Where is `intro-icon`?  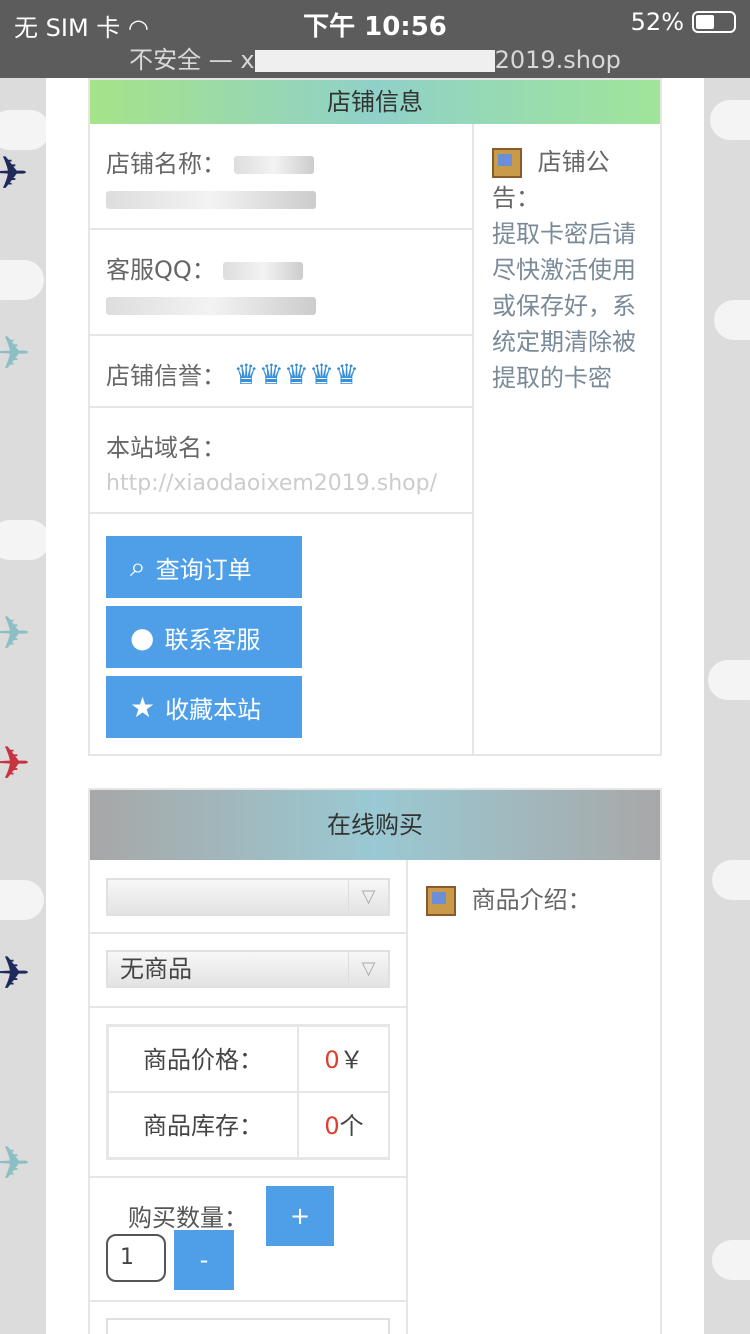 intro-icon is located at coordinates (441, 901).